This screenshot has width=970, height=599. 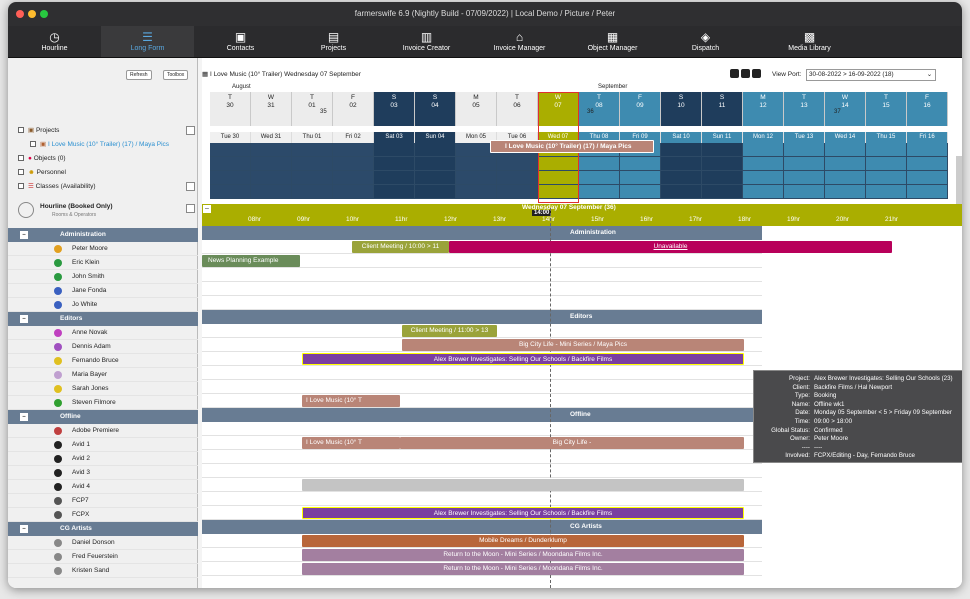 I want to click on next-icon, so click(x=745, y=73).